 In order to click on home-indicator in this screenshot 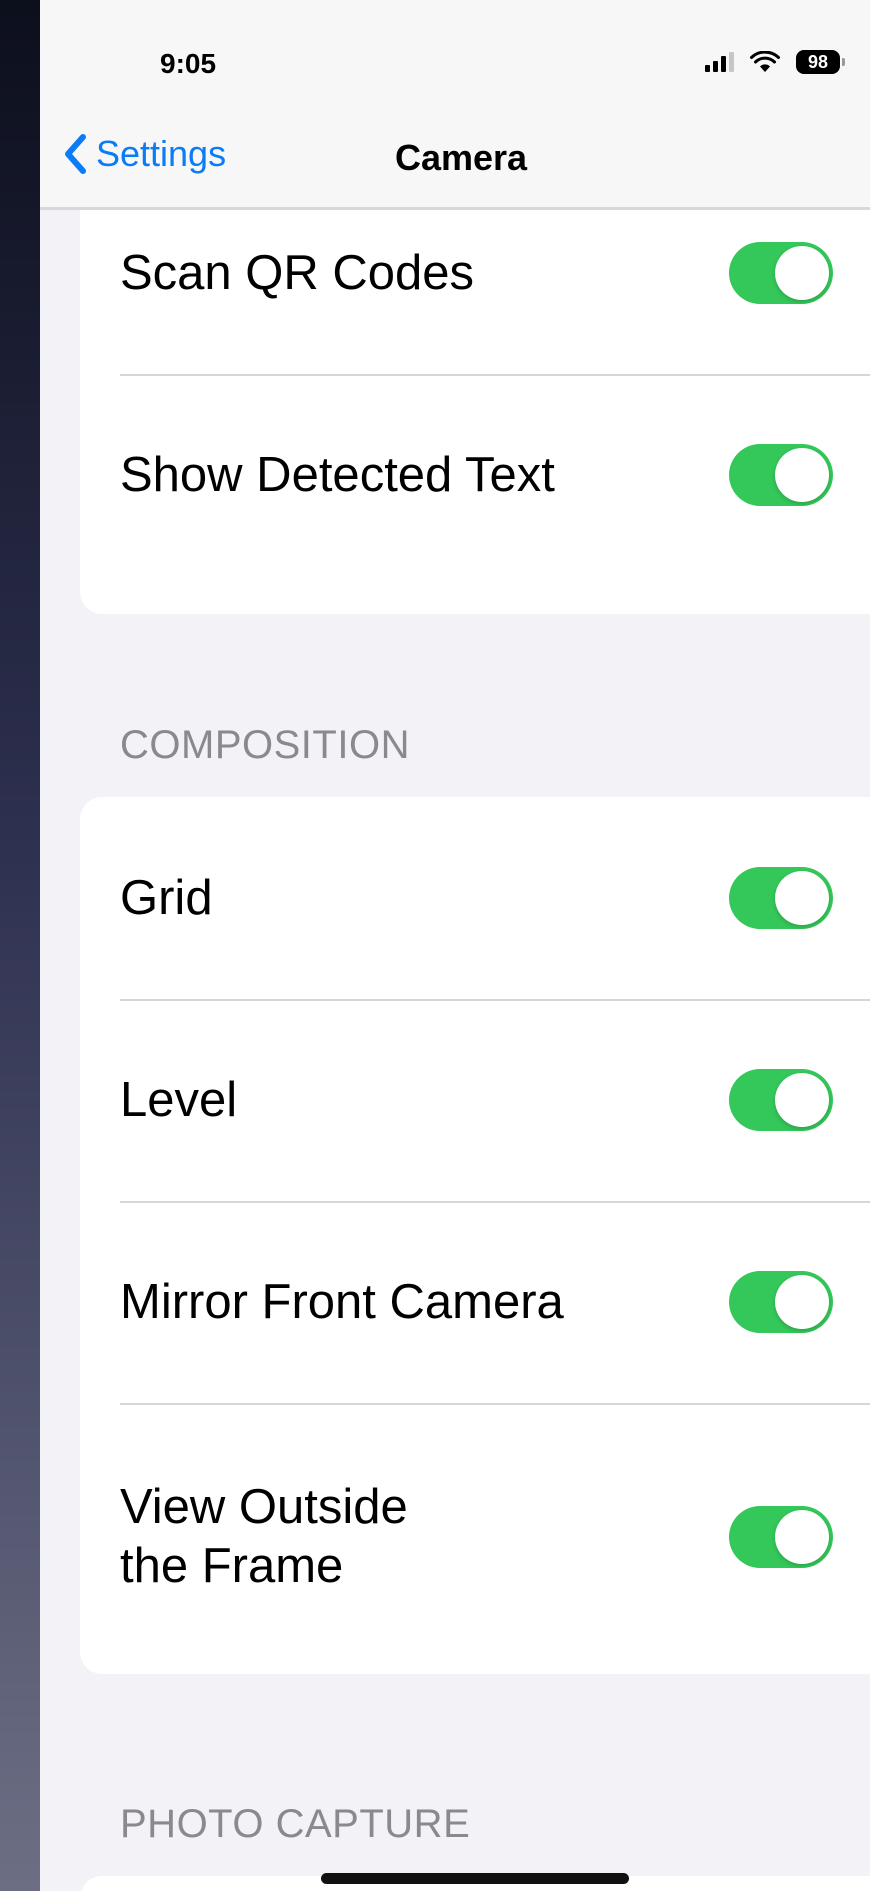, I will do `click(475, 1878)`.